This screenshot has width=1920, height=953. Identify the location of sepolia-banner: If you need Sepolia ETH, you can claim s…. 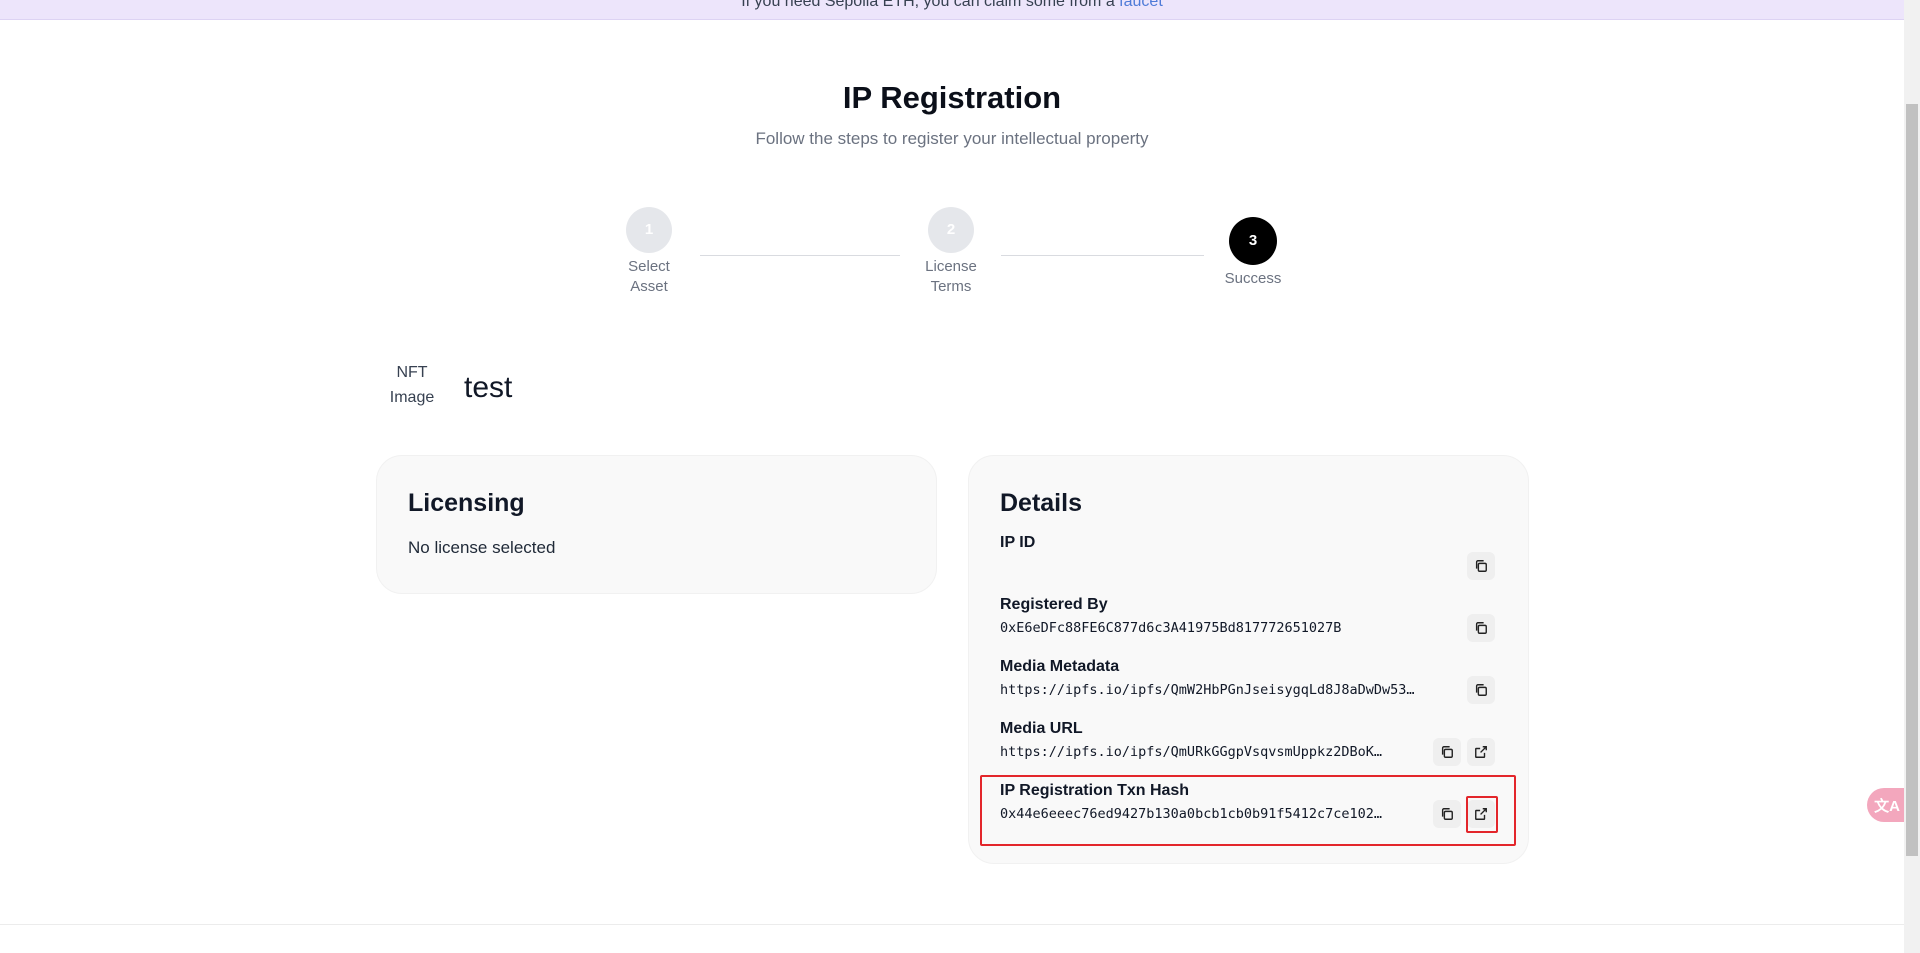
(952, 10).